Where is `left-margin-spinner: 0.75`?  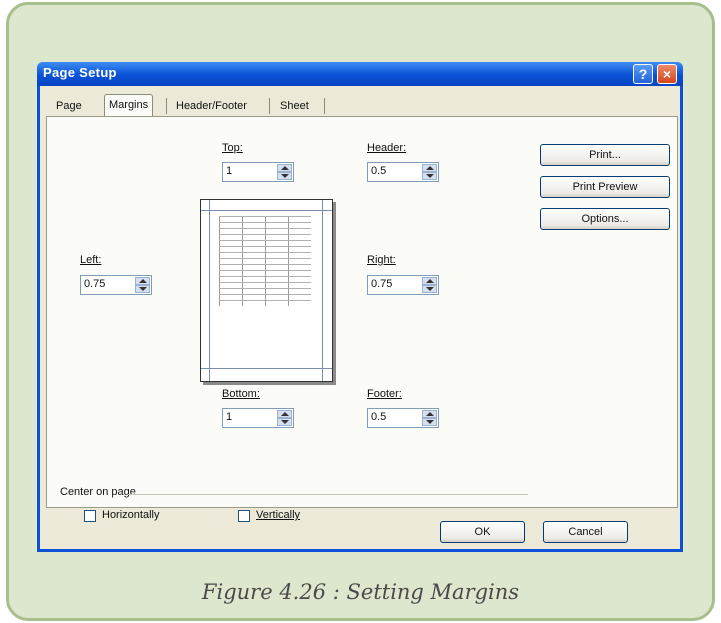
left-margin-spinner: 0.75 is located at coordinates (116, 285).